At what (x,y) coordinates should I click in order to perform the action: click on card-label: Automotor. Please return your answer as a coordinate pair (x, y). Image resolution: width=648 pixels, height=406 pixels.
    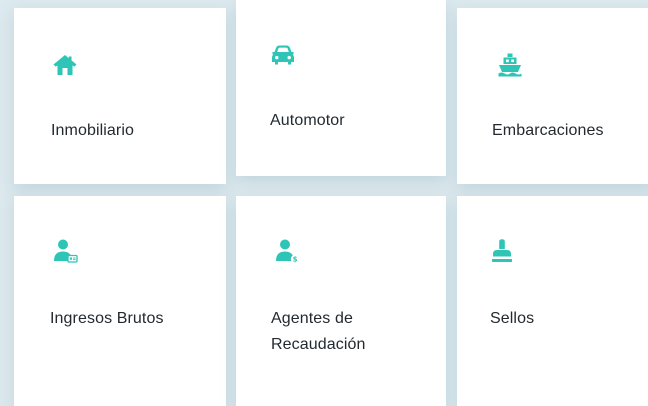
    Looking at the image, I should click on (307, 120).